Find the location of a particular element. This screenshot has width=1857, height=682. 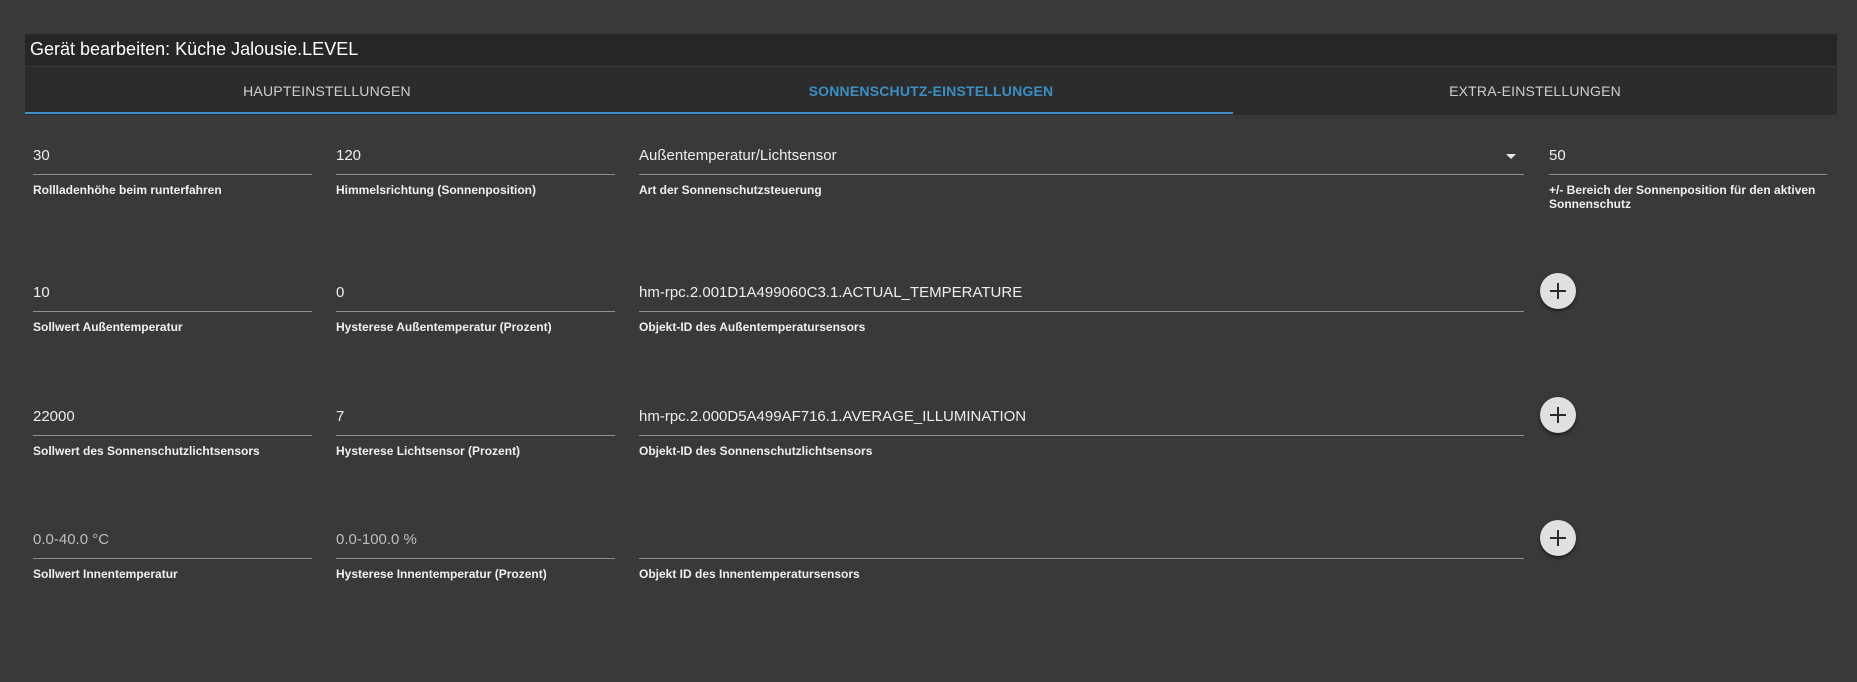

control-type-value: Außentemperatur/Lichtsensor is located at coordinates (1081, 156).